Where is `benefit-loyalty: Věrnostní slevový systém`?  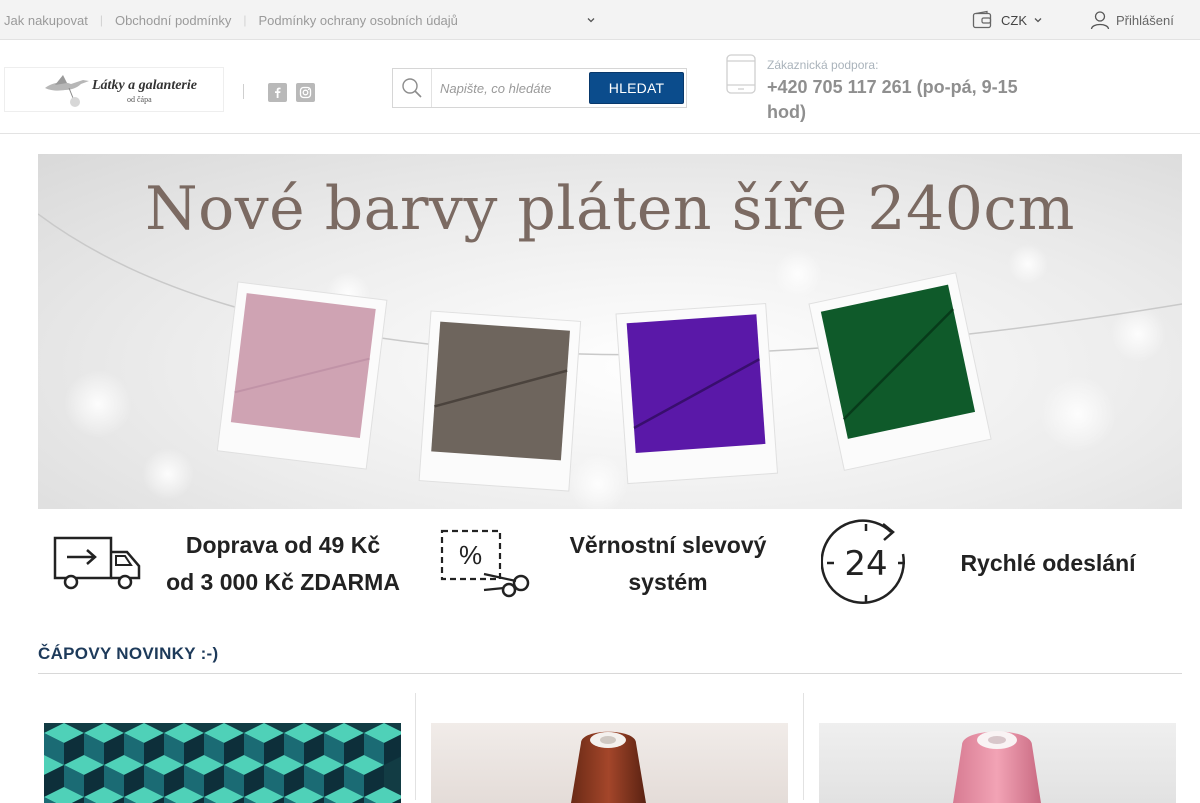
benefit-loyalty: Věrnostní slevový systém is located at coordinates (668, 563).